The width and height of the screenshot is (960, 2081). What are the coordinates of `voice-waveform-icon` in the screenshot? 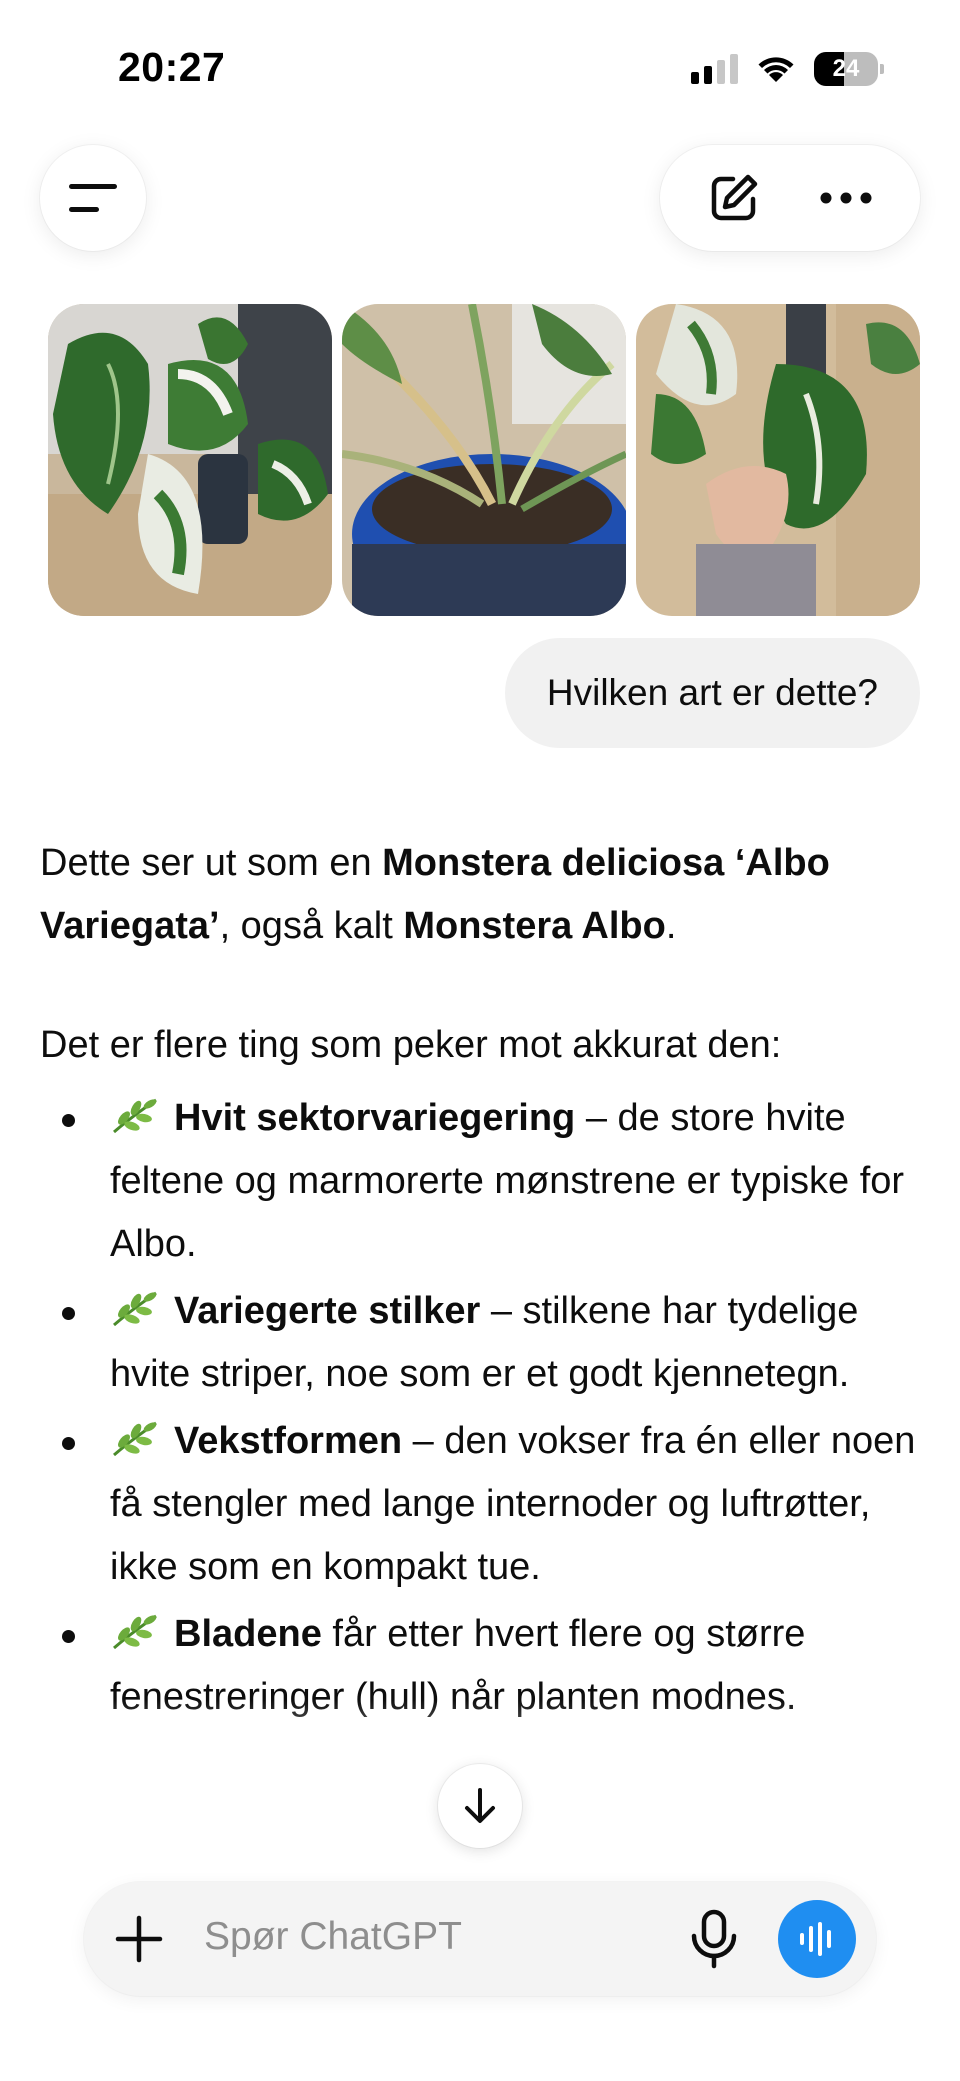 It's located at (815, 1939).